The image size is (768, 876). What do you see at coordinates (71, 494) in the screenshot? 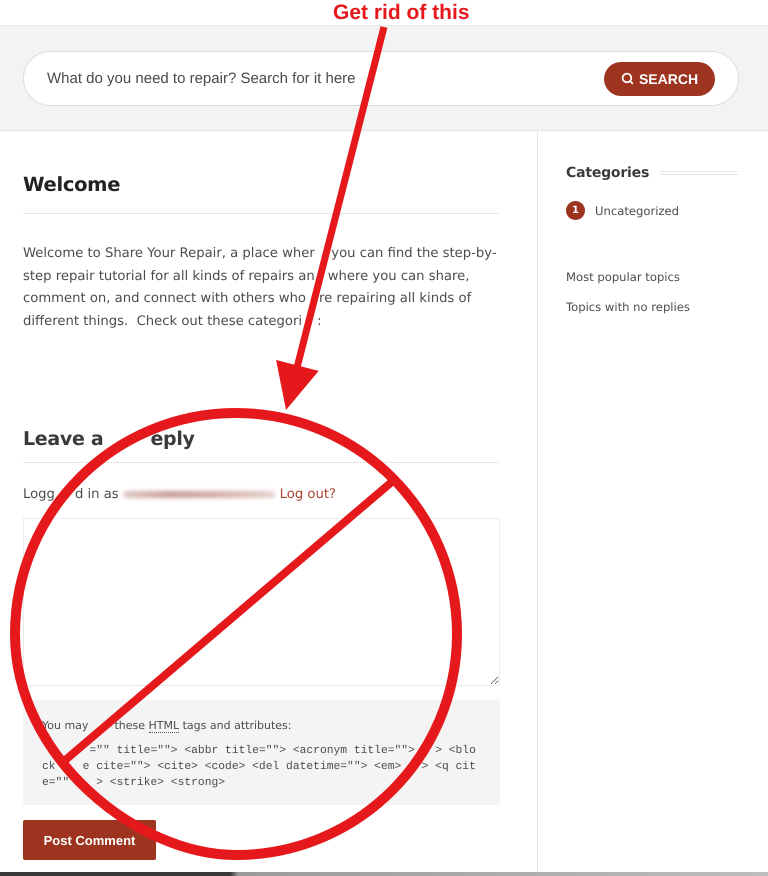
I see `logged-in-label: Logg d in as` at bounding box center [71, 494].